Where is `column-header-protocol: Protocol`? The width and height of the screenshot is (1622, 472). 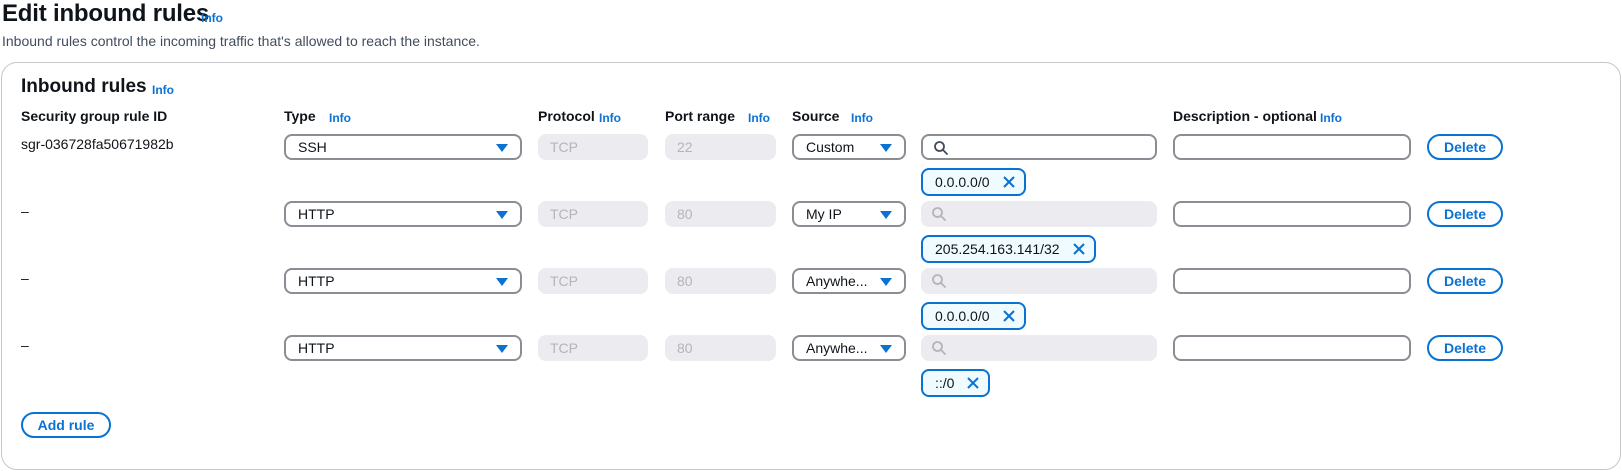 column-header-protocol: Protocol is located at coordinates (566, 116).